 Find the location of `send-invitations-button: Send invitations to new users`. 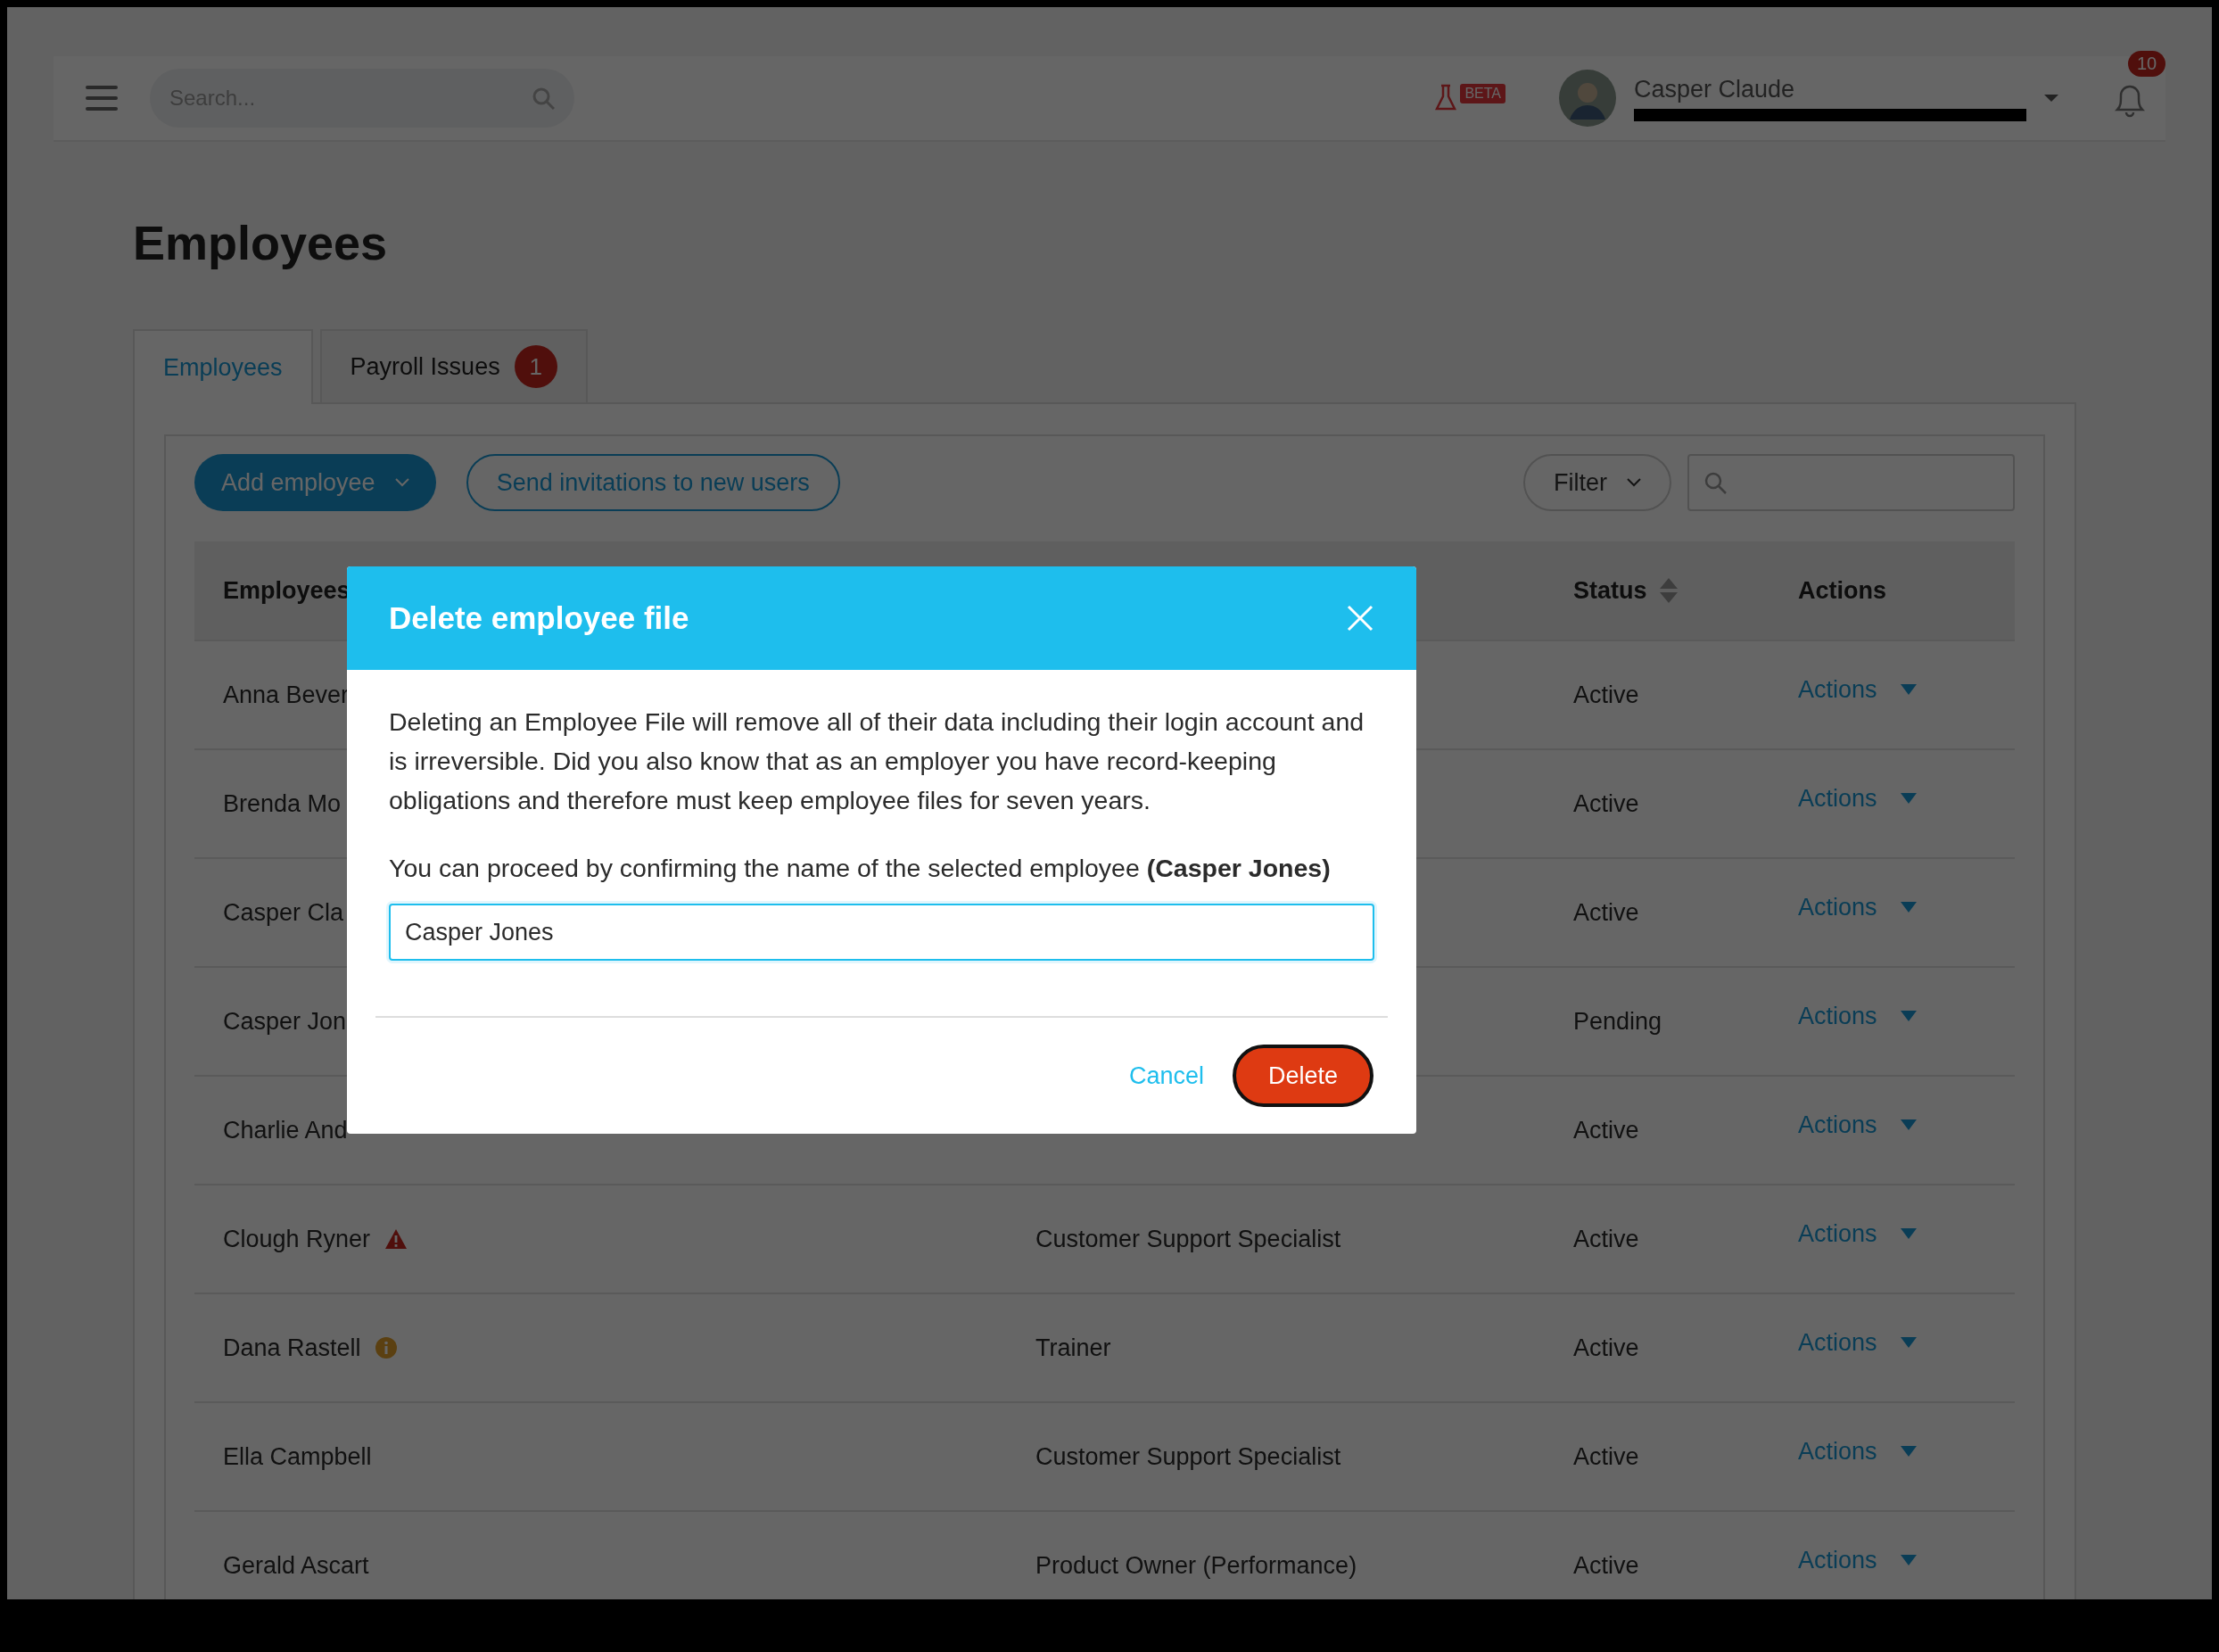

send-invitations-button: Send invitations to new users is located at coordinates (653, 482).